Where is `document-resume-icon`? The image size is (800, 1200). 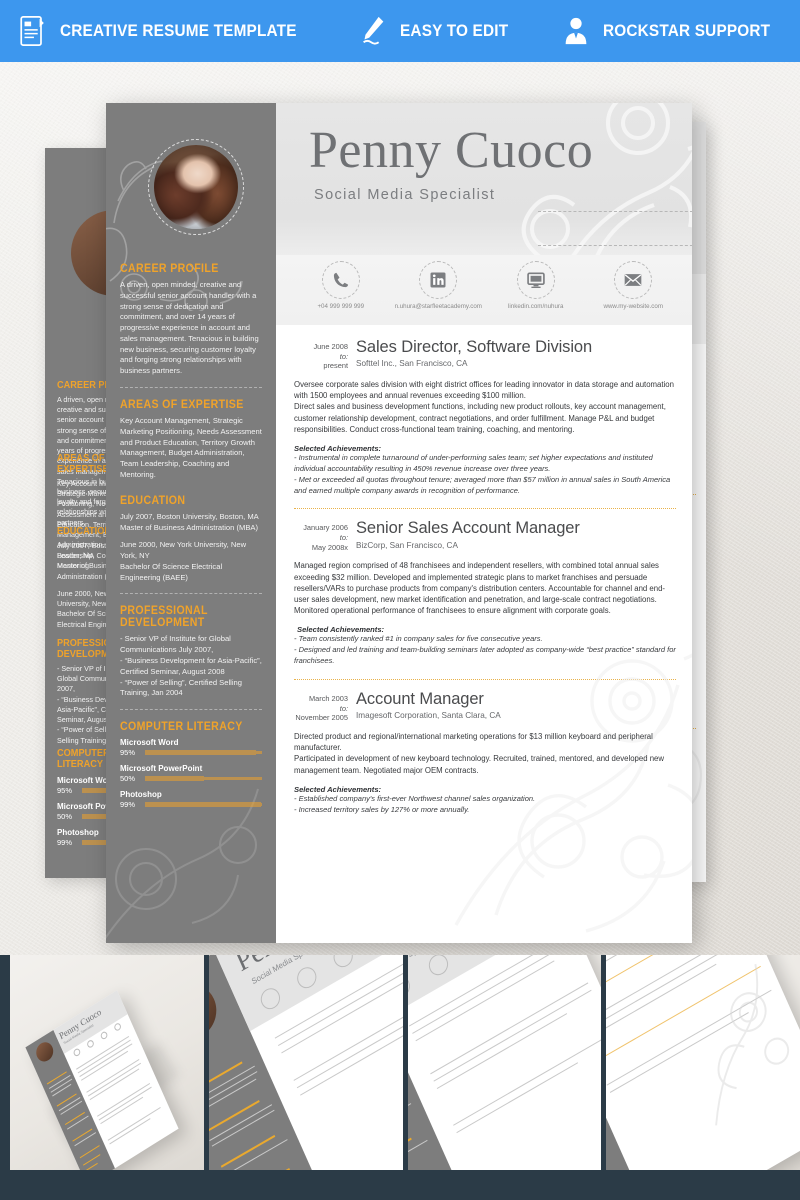
document-resume-icon is located at coordinates (32, 31).